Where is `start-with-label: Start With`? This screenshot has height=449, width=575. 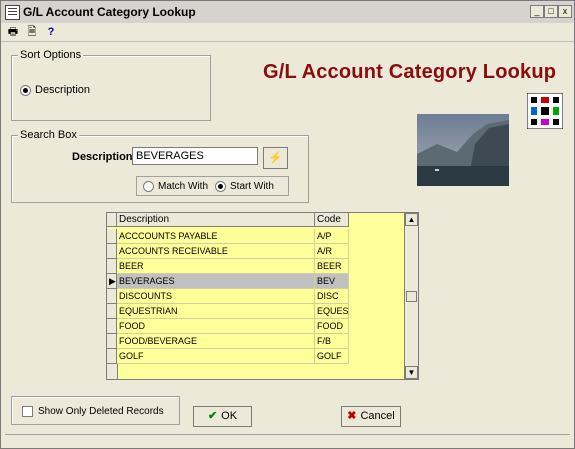 start-with-label: Start With is located at coordinates (252, 187).